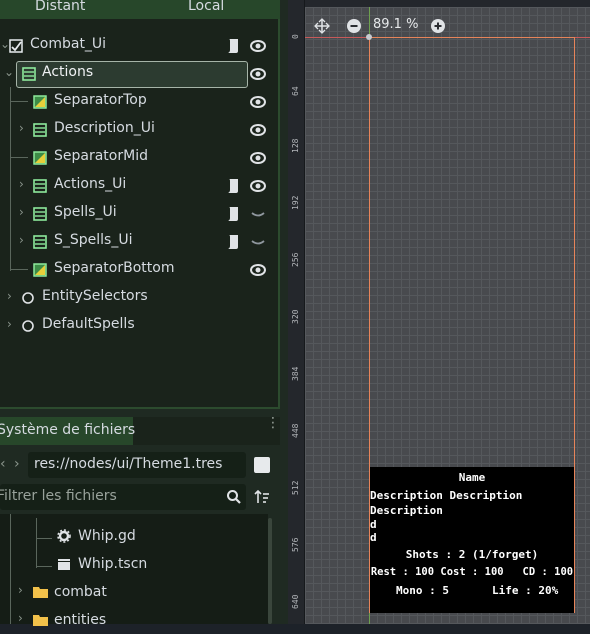 The image size is (590, 634). I want to click on chevron-down-icon: ⌄, so click(9, 72).